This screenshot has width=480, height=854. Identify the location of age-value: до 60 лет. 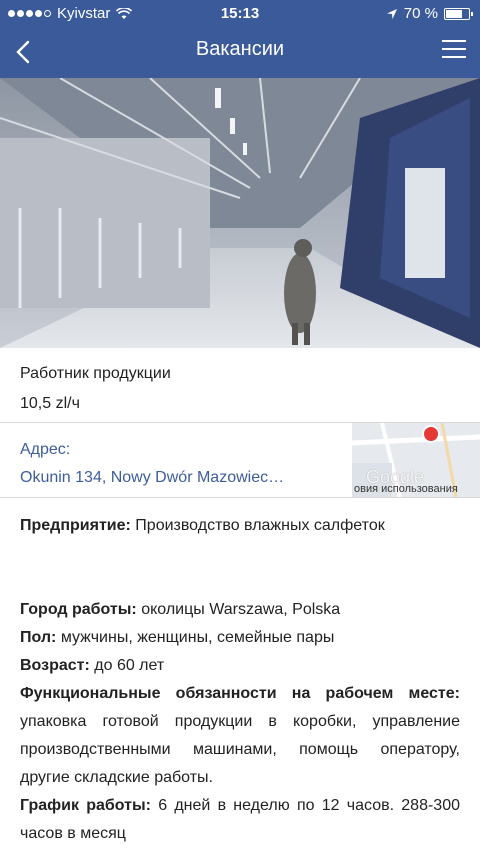
(127, 665).